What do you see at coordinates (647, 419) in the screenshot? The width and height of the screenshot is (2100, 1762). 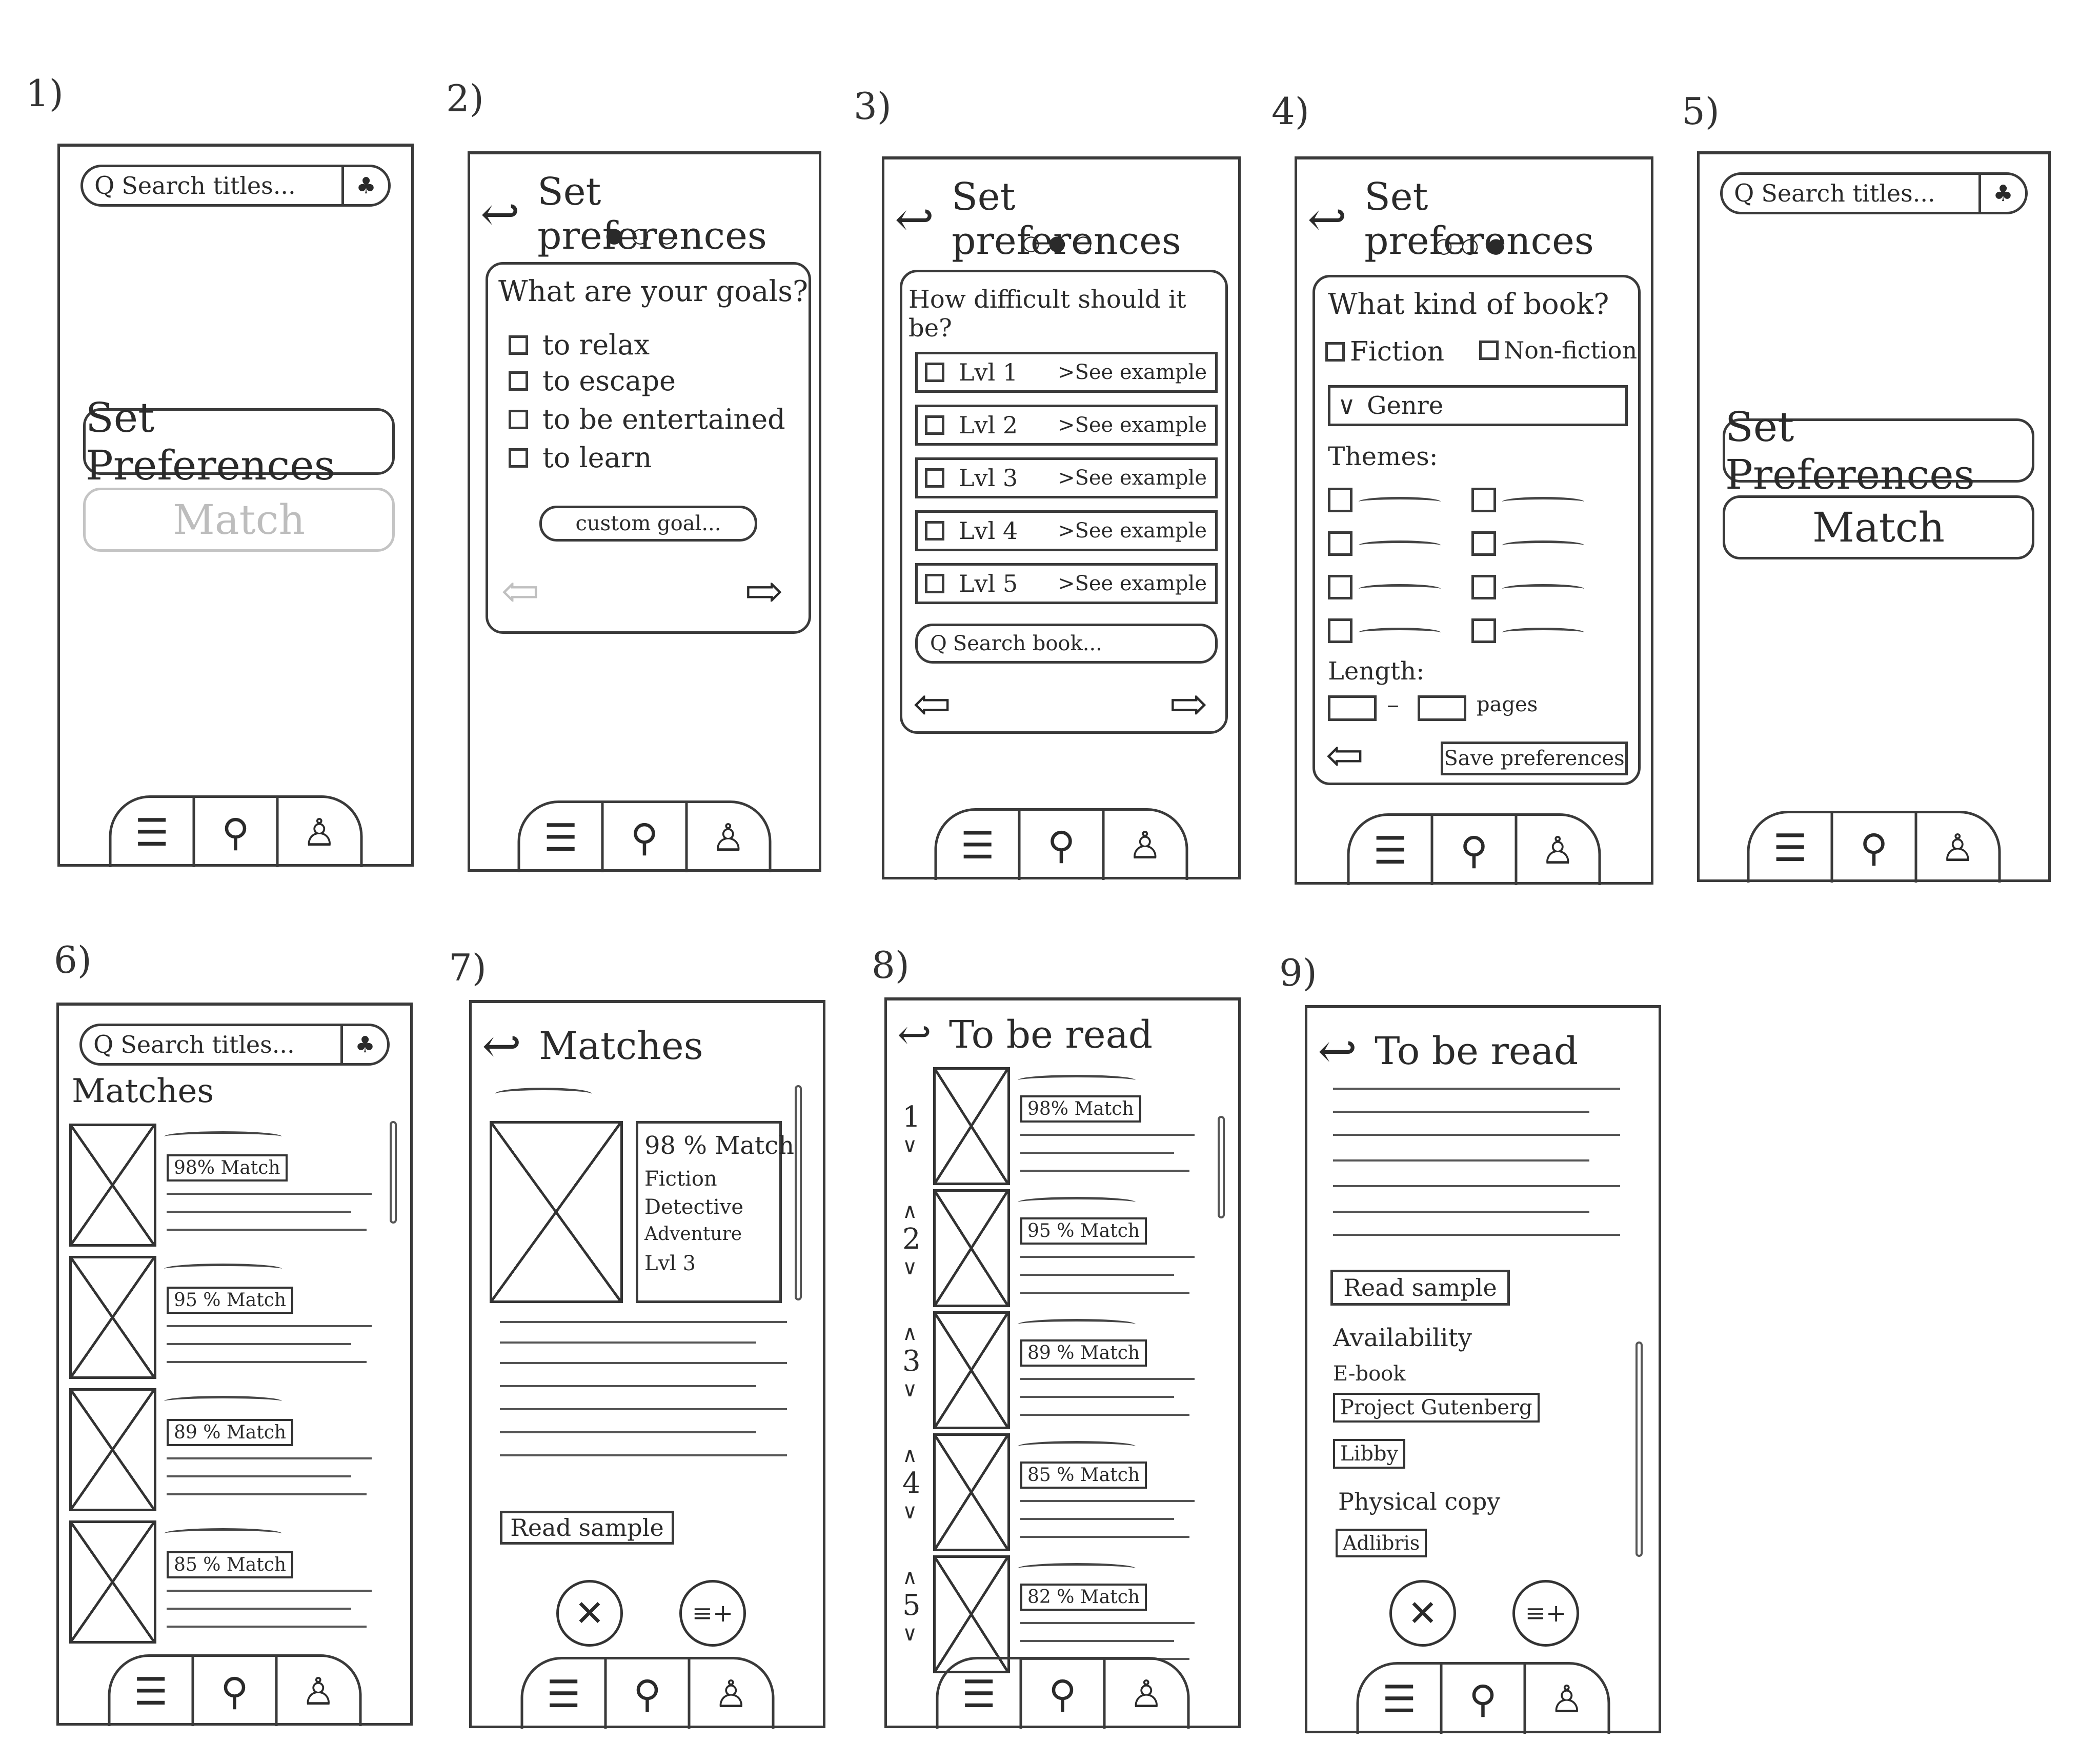 I see `goal-option: to be entertained` at bounding box center [647, 419].